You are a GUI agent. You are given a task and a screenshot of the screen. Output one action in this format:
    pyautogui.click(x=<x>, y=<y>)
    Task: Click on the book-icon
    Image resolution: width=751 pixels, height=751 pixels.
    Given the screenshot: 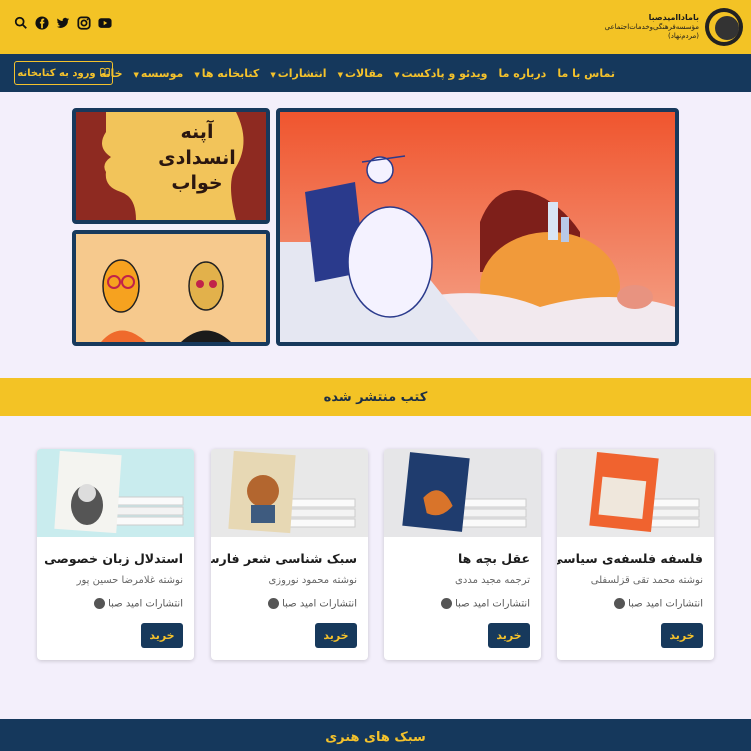 What is the action you would take?
    pyautogui.click(x=104, y=73)
    